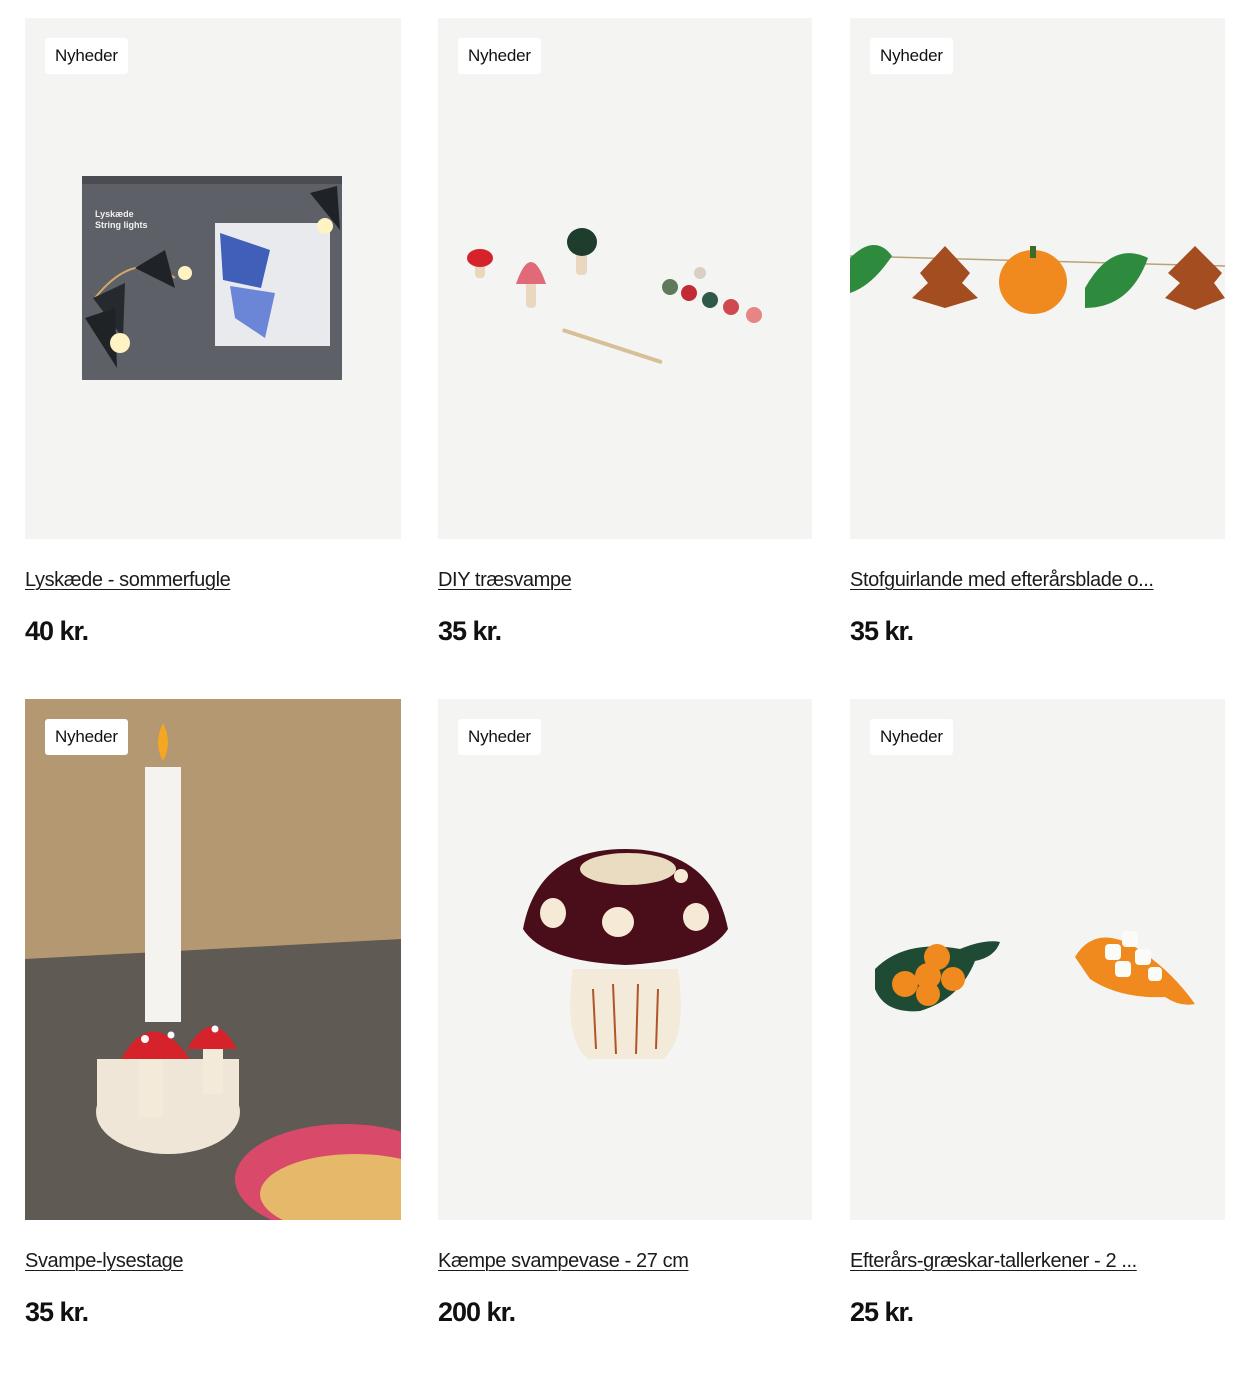 This screenshot has height=1374, width=1250. What do you see at coordinates (1035, 971) in the screenshot?
I see `pumpkin-plates-image` at bounding box center [1035, 971].